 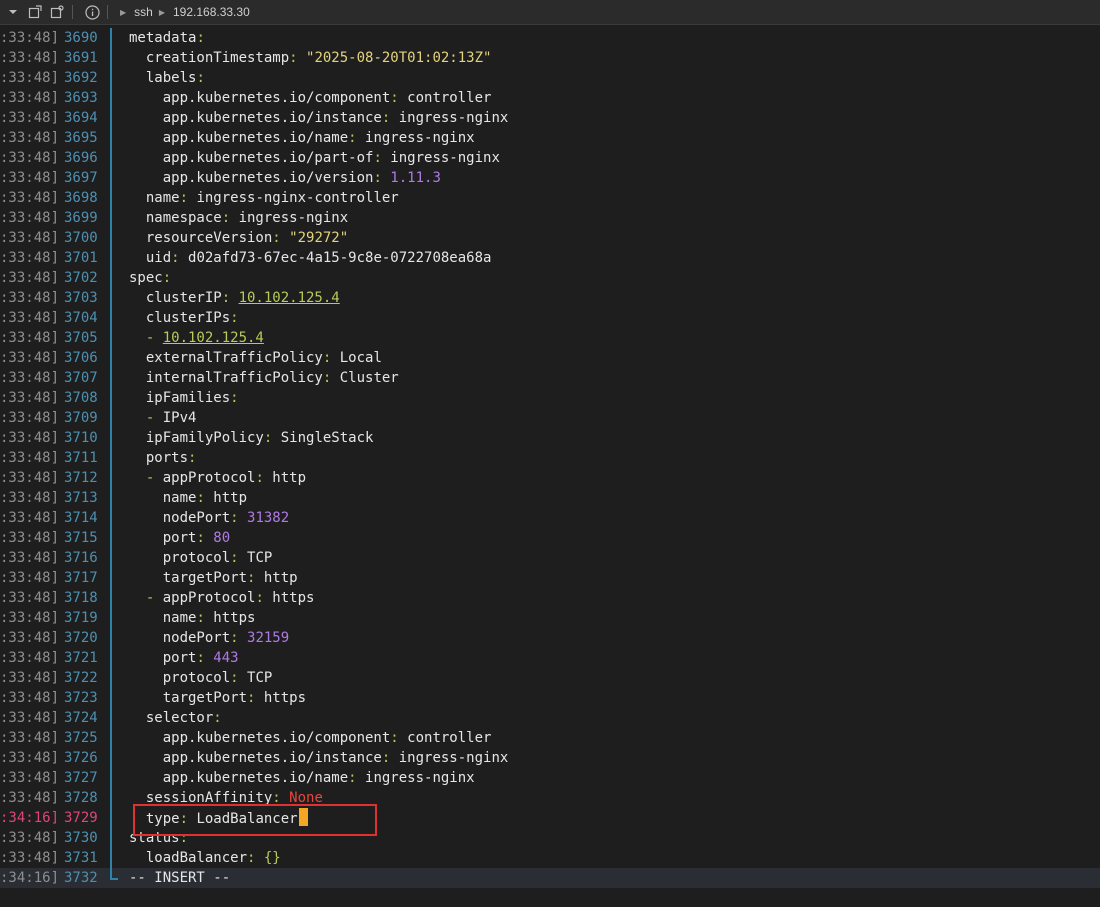 What do you see at coordinates (550, 478) in the screenshot?
I see `code-line: :33:48] 3712 - appProtocol: http` at bounding box center [550, 478].